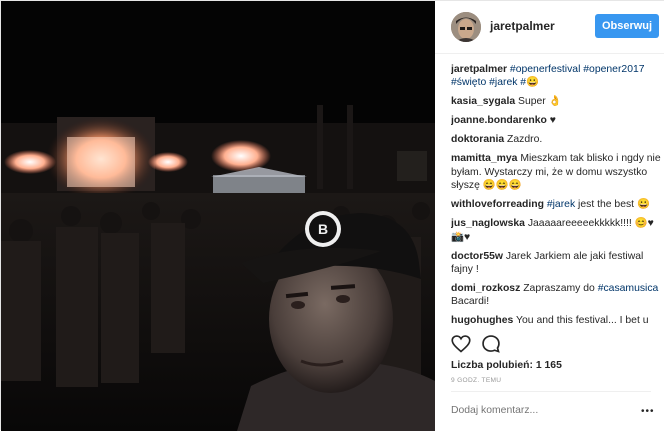 This screenshot has height=431, width=664. What do you see at coordinates (485, 288) in the screenshot?
I see `comment-username: domi_rozkosz` at bounding box center [485, 288].